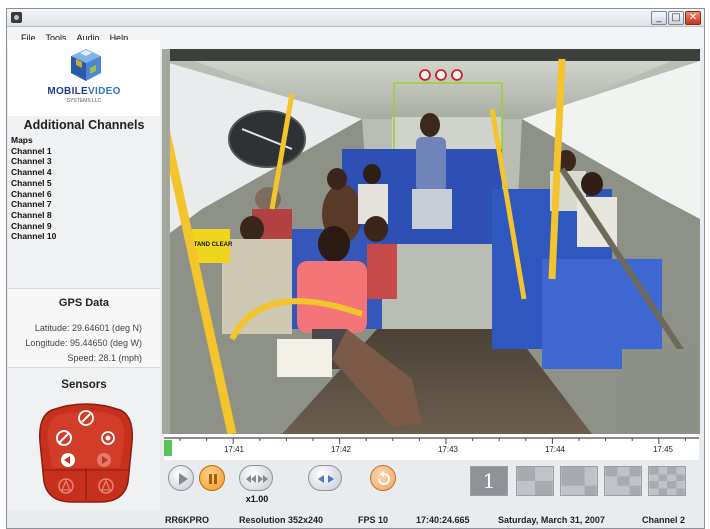  I want to click on pause-button, so click(212, 478).